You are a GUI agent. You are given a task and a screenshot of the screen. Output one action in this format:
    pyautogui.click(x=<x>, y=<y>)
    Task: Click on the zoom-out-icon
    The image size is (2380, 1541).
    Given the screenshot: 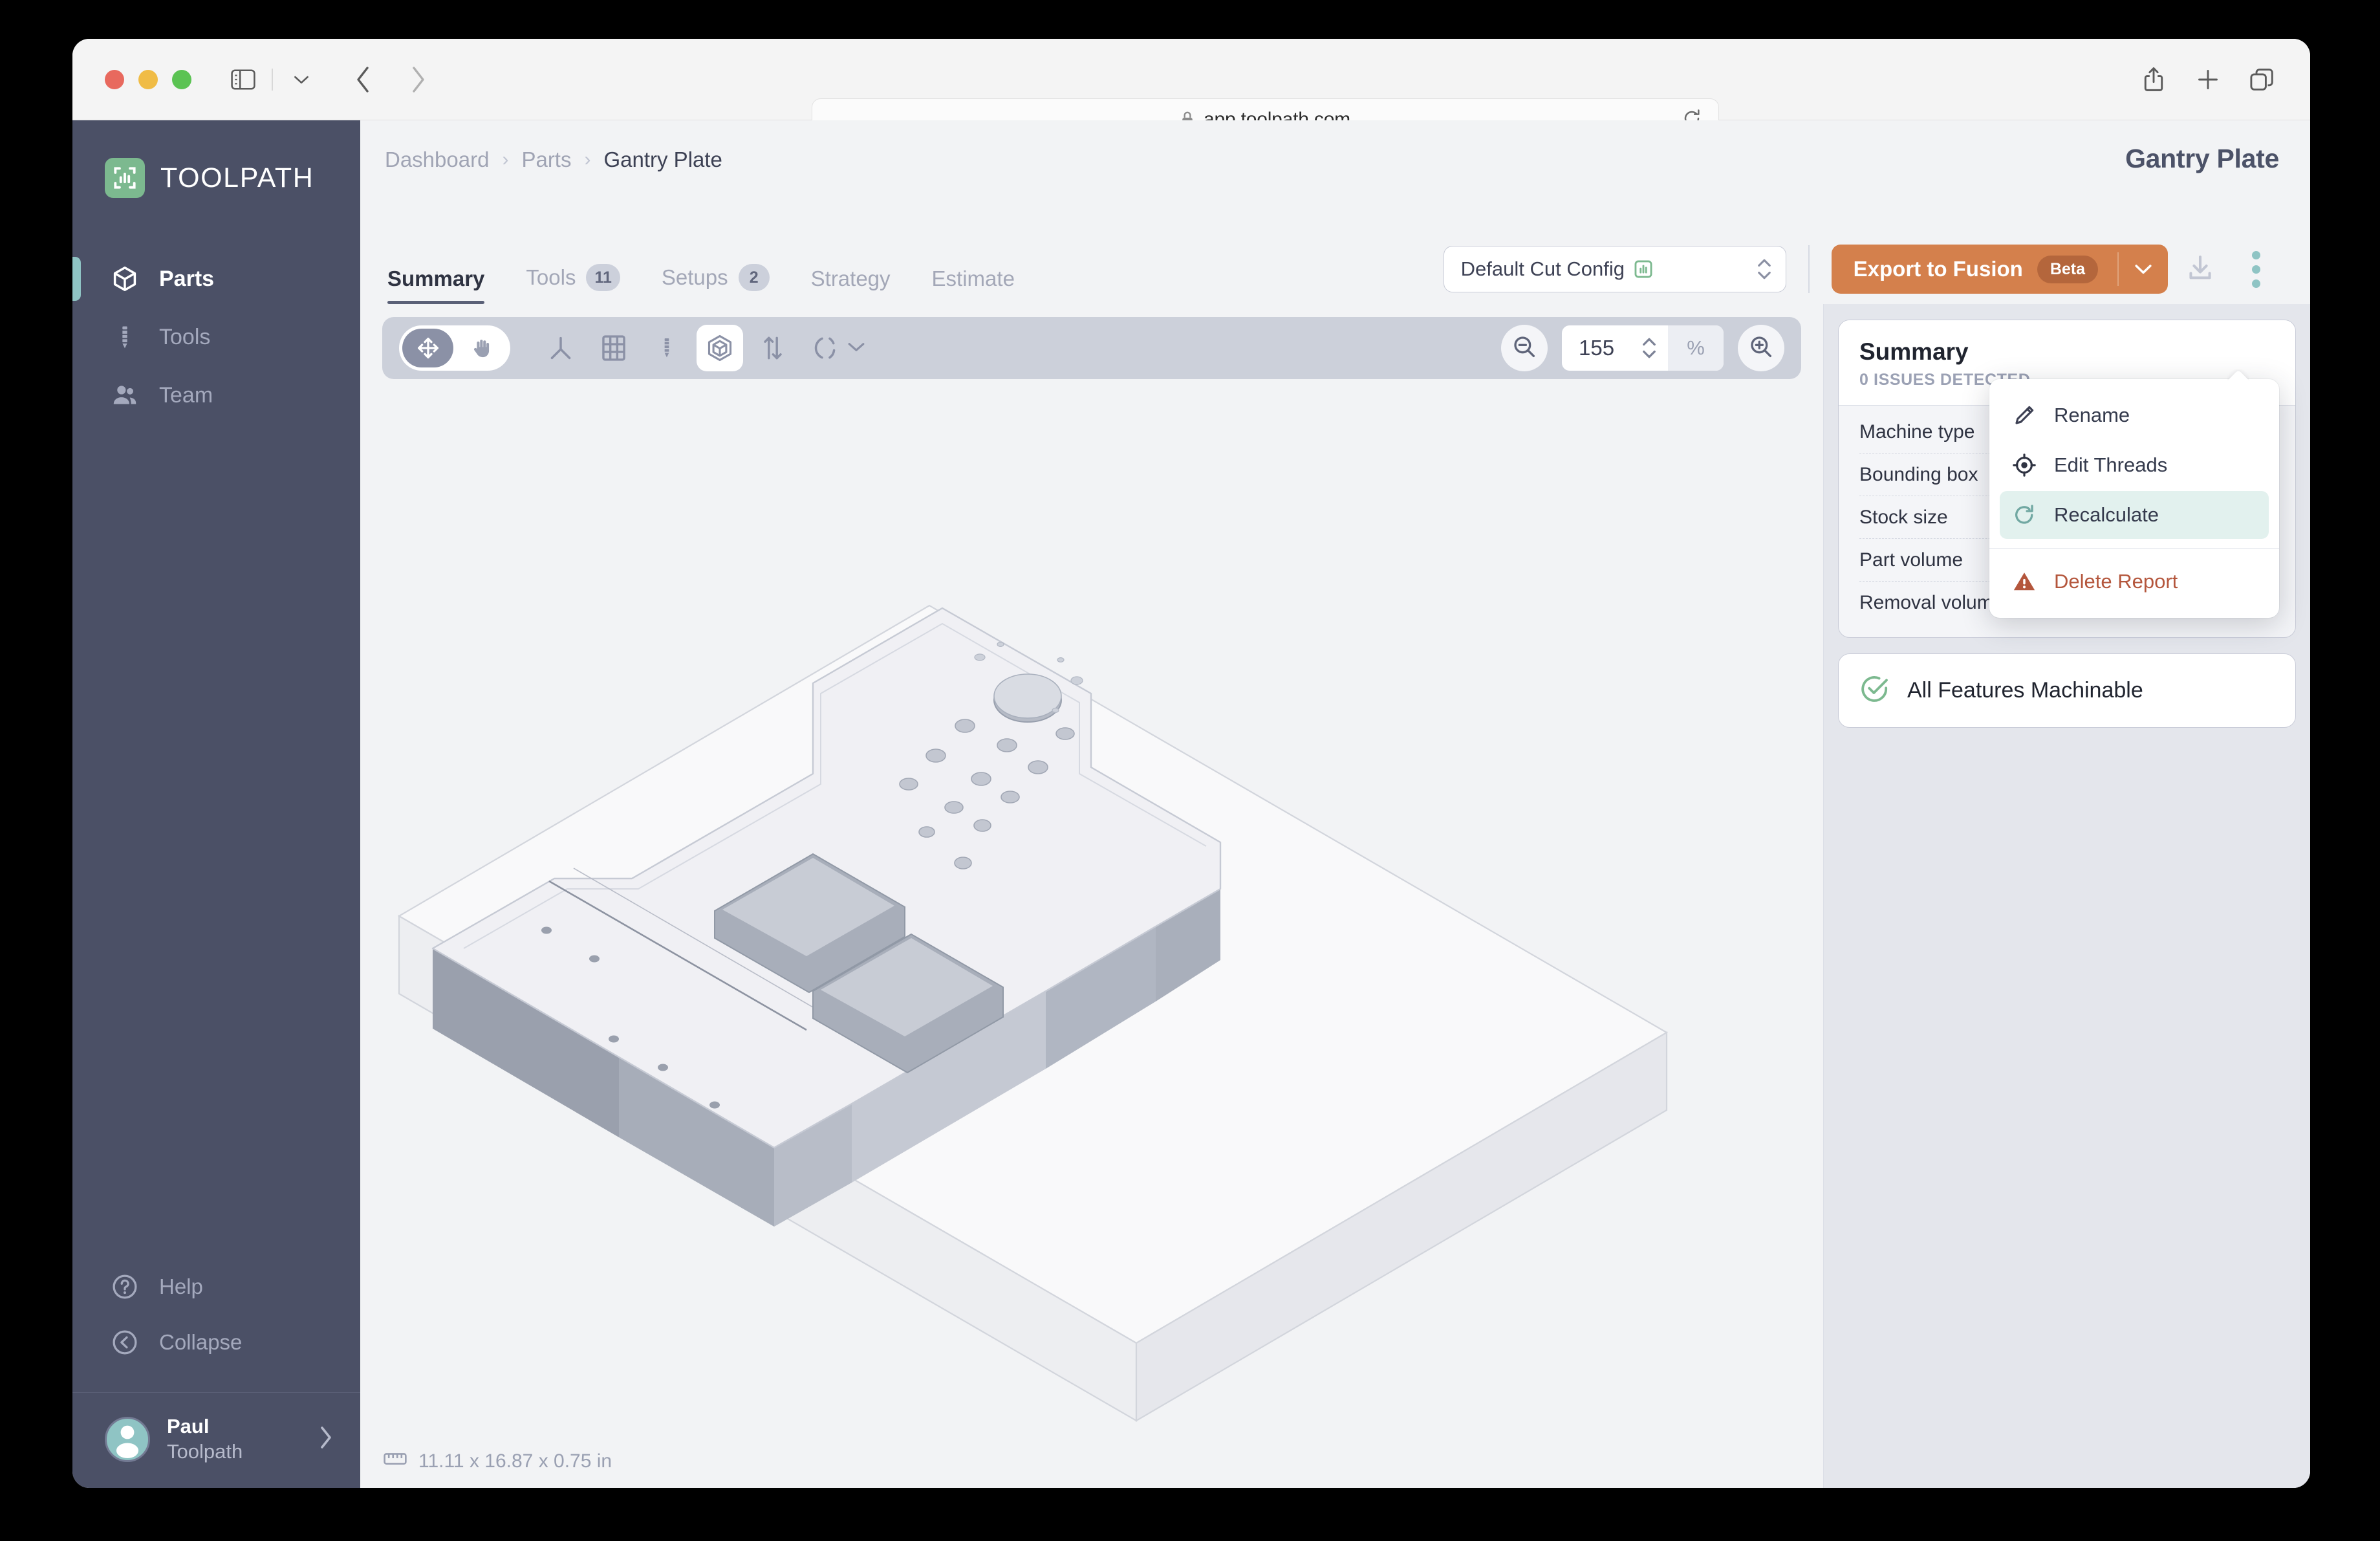 What is the action you would take?
    pyautogui.click(x=1524, y=348)
    